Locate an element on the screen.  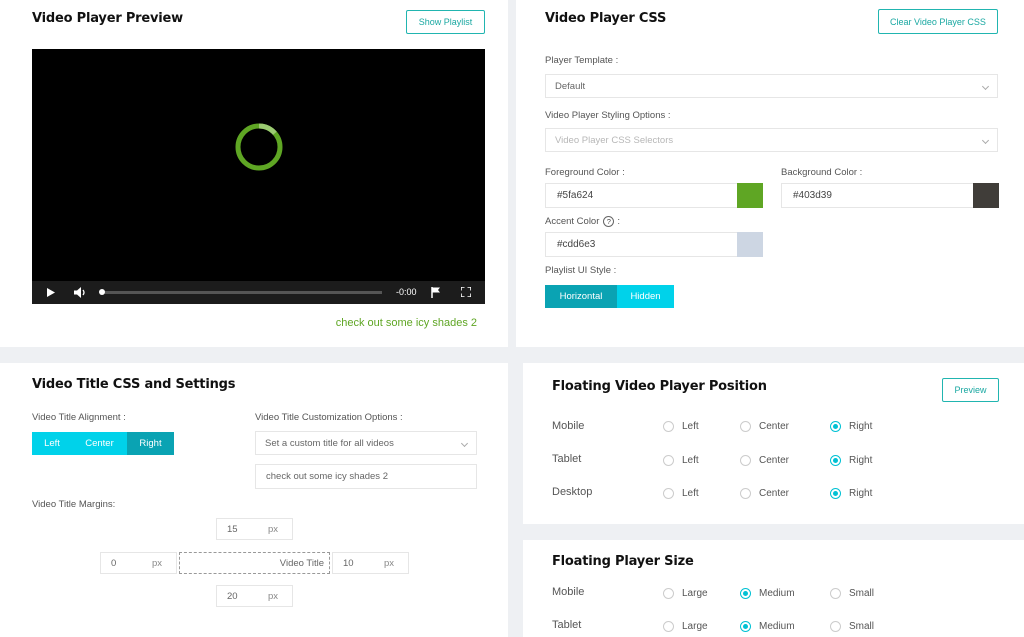
size-row-label-tablet: Tablet is located at coordinates (567, 625).